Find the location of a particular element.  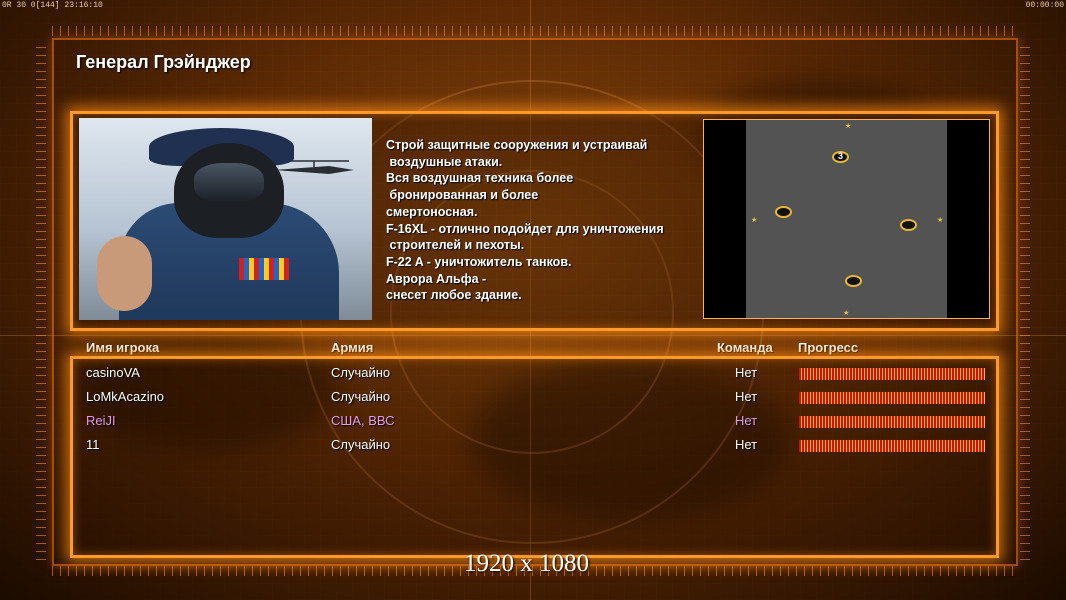

player-name: LoMkAcazino is located at coordinates (125, 396).